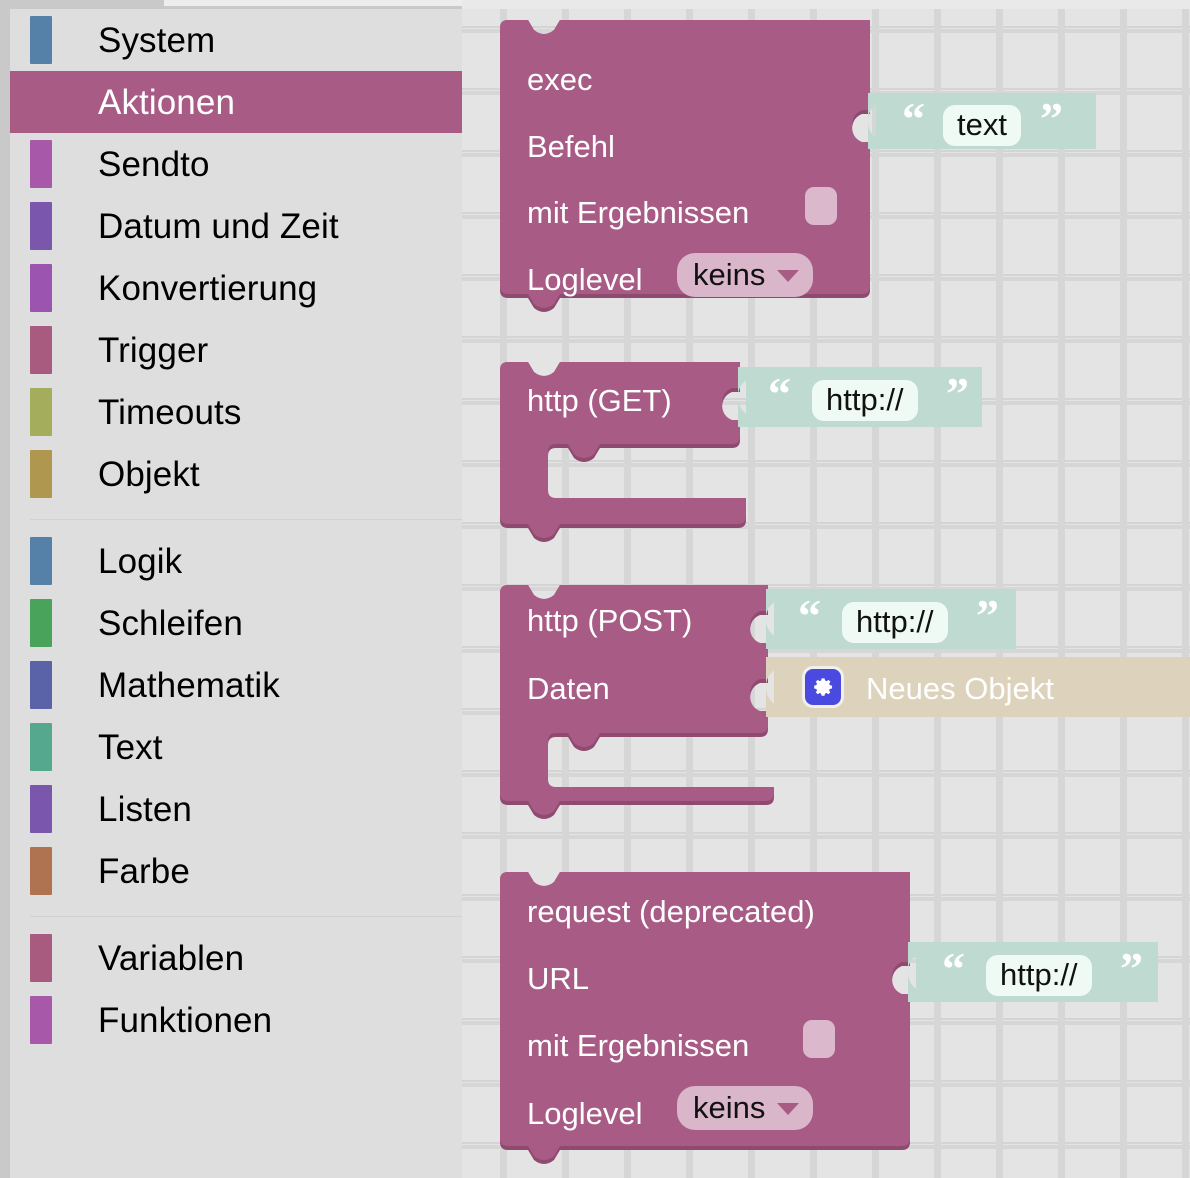 The width and height of the screenshot is (1190, 1178). What do you see at coordinates (144, 871) in the screenshot?
I see `sidebar-item-label: Farbe` at bounding box center [144, 871].